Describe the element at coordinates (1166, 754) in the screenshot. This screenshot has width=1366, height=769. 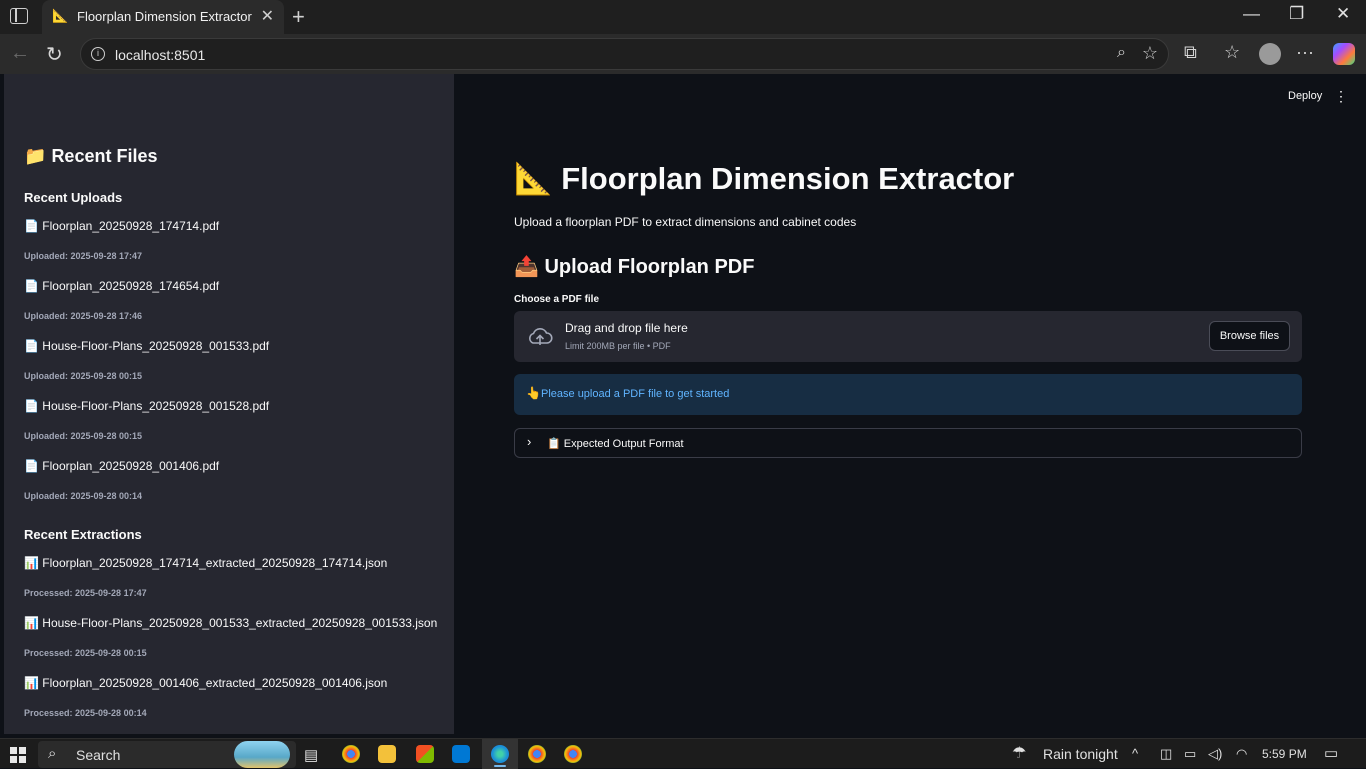
I see `meet-icon: ◫` at that location.